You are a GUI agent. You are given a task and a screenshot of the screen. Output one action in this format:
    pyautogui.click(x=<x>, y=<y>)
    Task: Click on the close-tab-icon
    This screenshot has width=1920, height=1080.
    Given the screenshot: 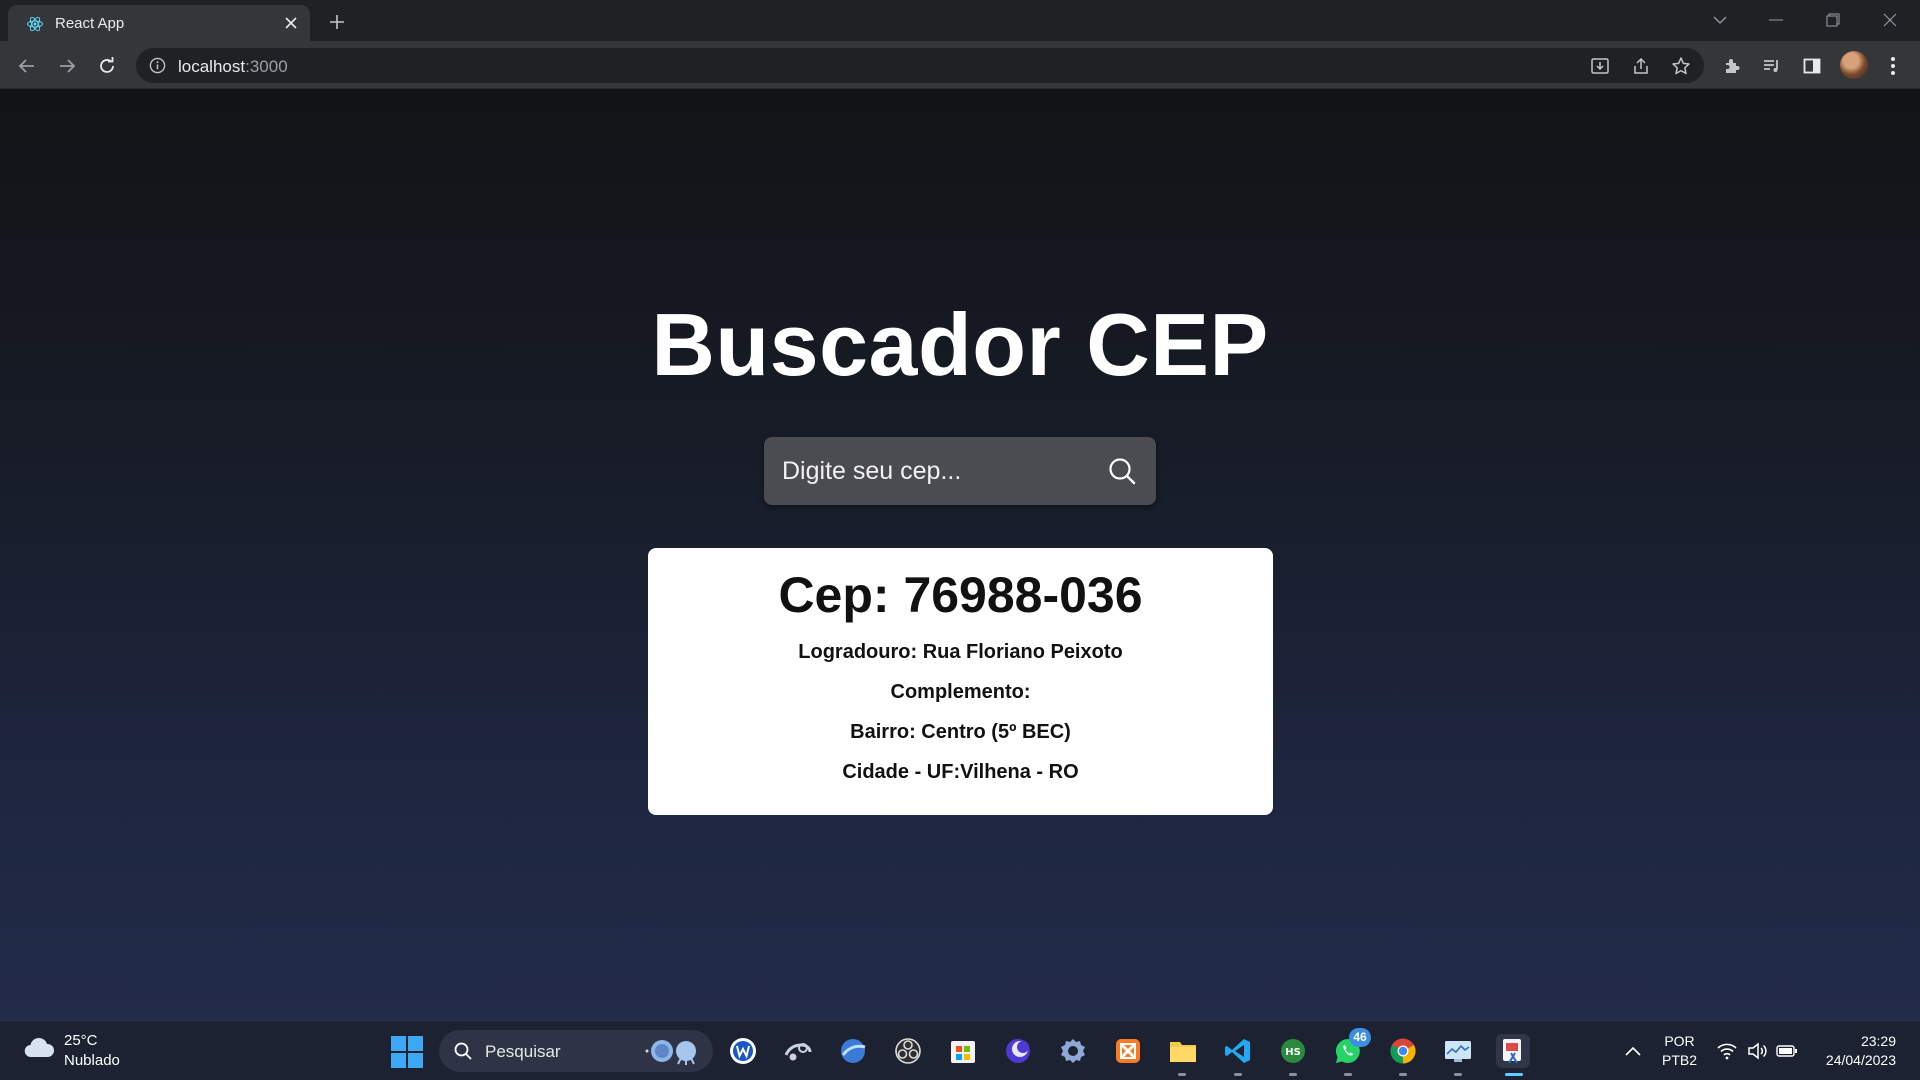 What is the action you would take?
    pyautogui.click(x=291, y=23)
    